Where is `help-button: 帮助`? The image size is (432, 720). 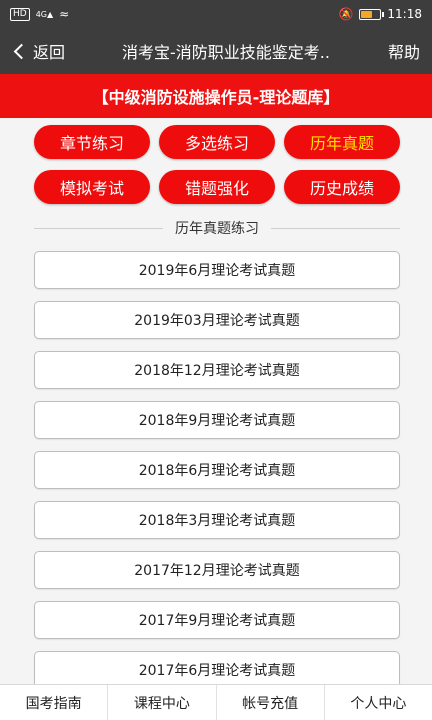
help-button: 帮助 is located at coordinates (402, 51).